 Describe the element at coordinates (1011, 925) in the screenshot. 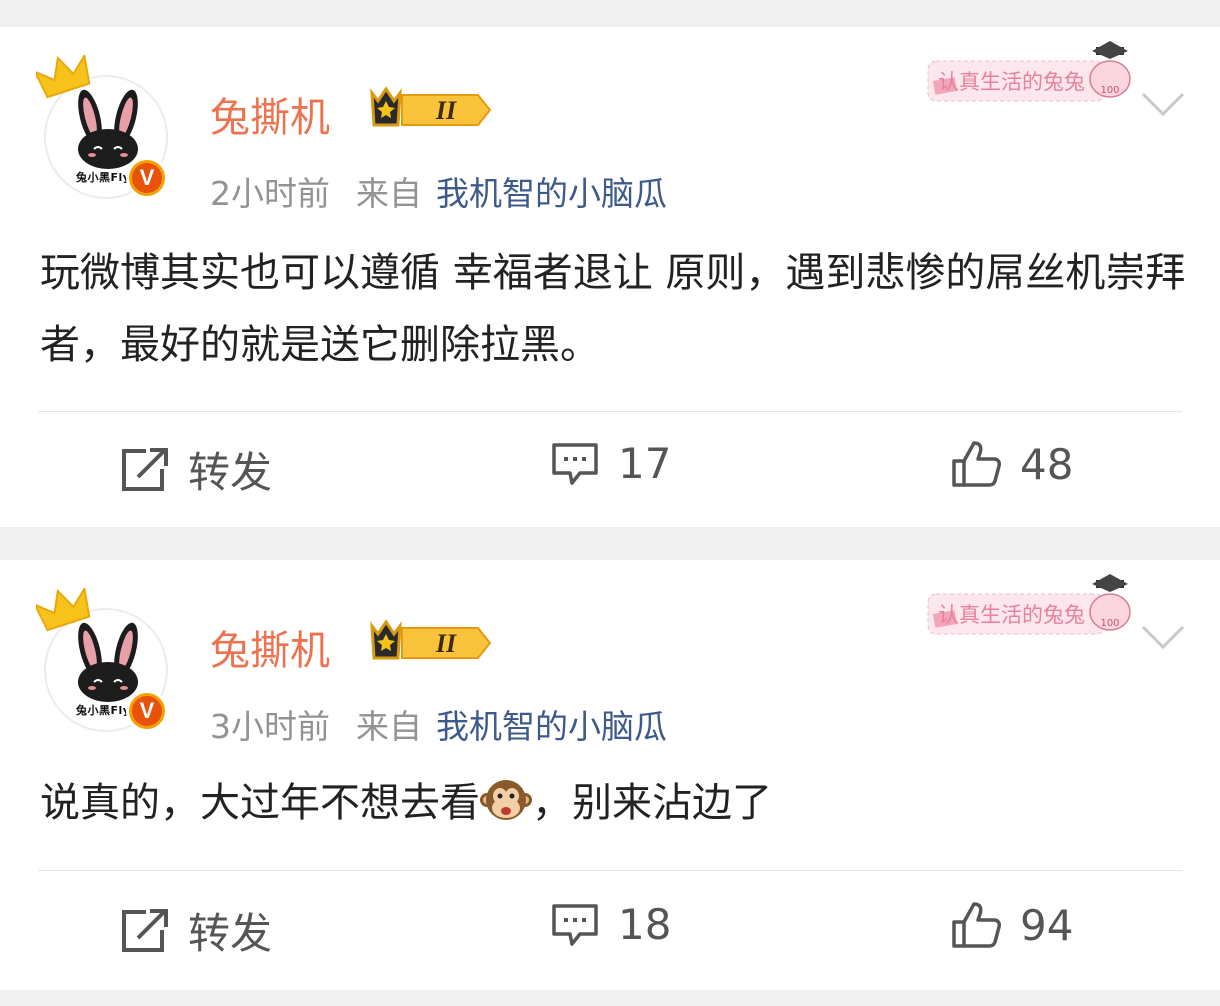

I see `like-button: 94` at that location.